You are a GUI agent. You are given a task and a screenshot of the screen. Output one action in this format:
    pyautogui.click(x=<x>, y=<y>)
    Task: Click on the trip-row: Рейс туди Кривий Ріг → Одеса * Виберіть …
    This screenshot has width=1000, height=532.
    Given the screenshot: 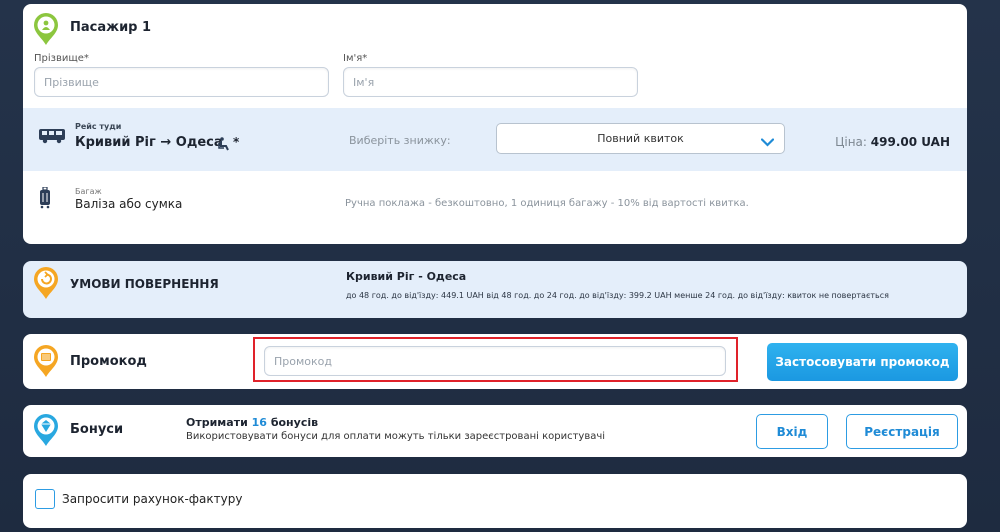 What is the action you would take?
    pyautogui.click(x=495, y=139)
    